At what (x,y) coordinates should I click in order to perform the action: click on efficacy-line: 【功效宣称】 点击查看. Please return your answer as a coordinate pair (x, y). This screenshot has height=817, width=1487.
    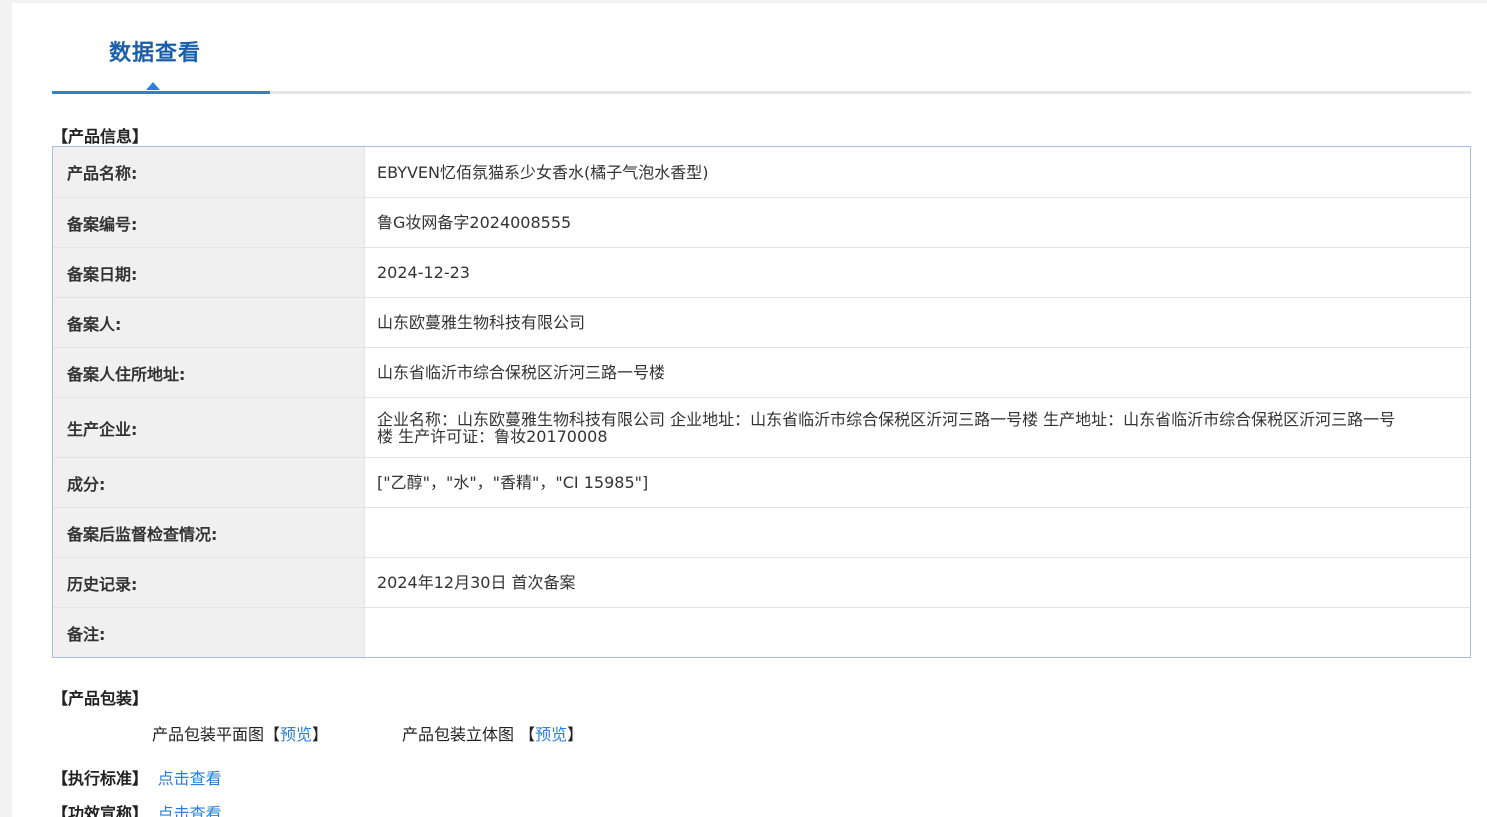
    Looking at the image, I should click on (137, 808).